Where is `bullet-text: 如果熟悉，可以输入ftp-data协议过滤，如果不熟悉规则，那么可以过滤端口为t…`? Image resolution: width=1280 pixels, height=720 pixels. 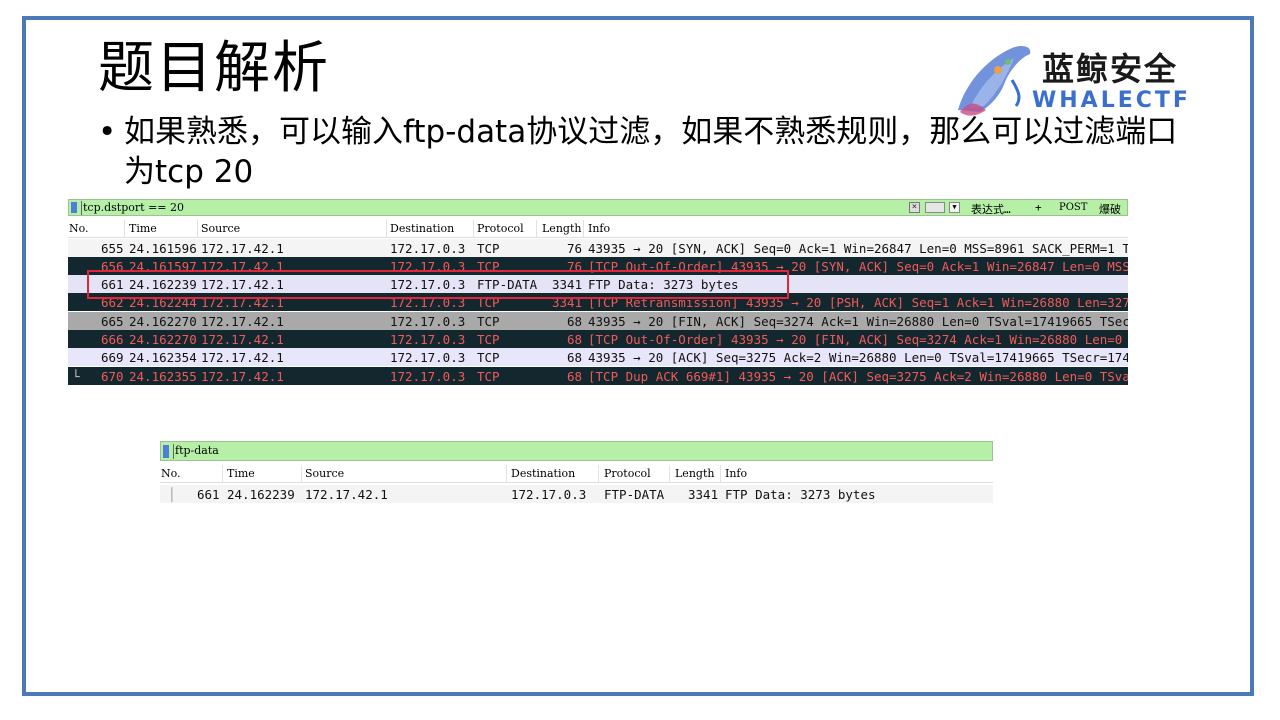
bullet-text: 如果熟悉，可以输入ftp-data协议过滤，如果不熟悉规则，那么可以过滤端口为t… is located at coordinates (651, 152).